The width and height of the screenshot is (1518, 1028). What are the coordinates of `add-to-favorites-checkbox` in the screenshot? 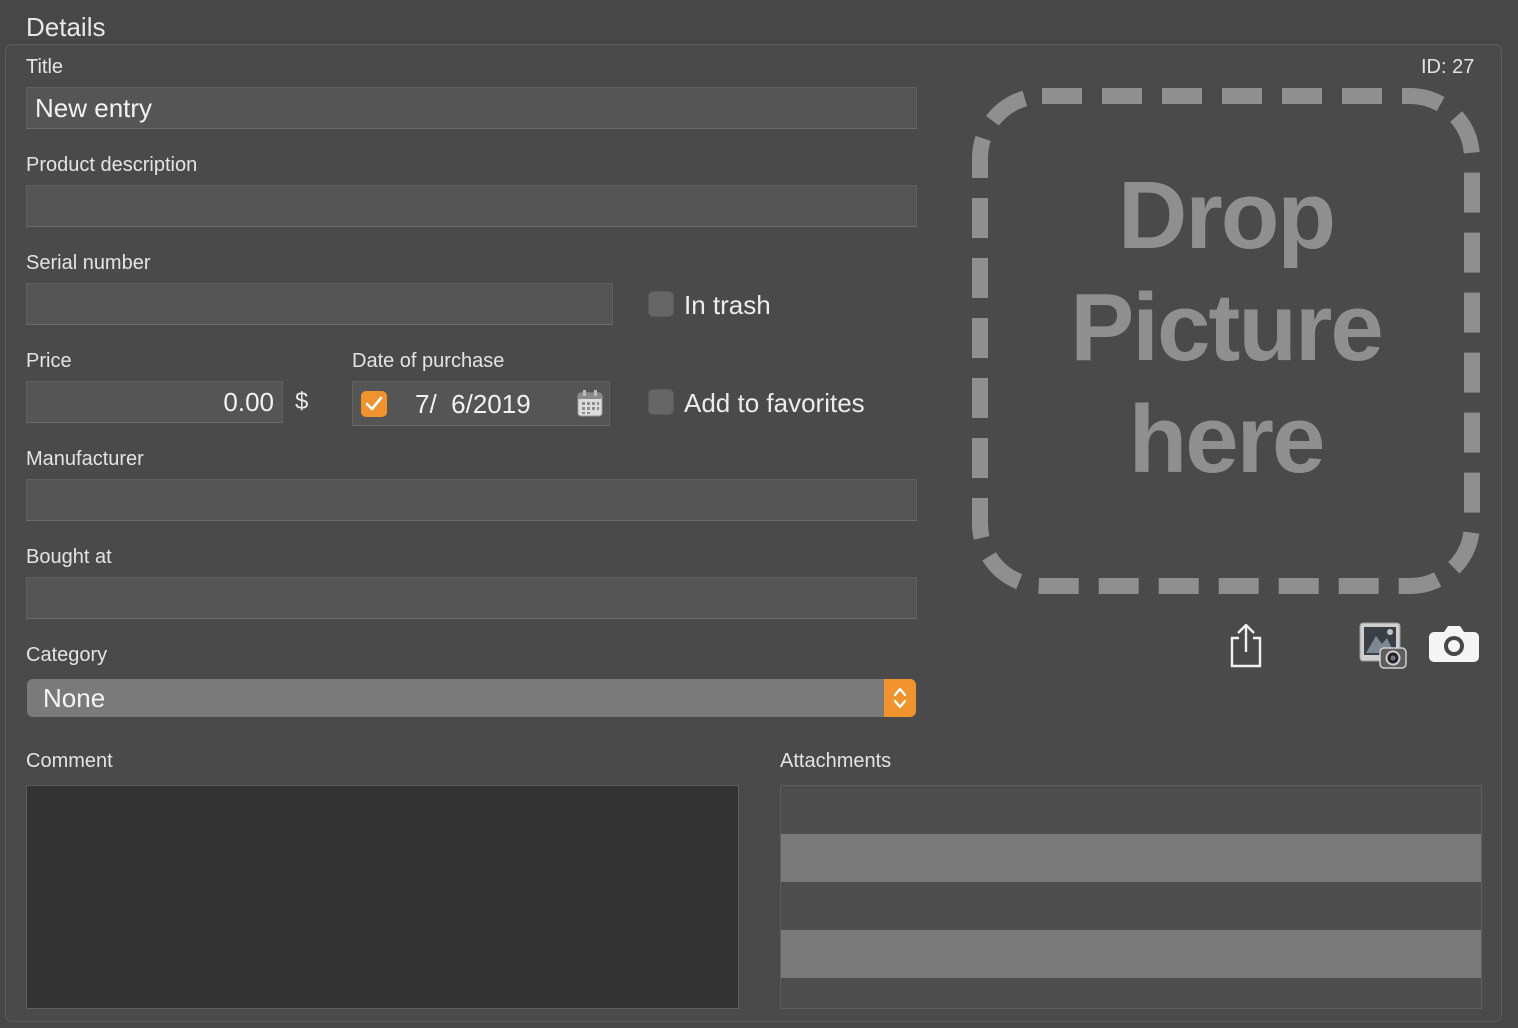 It's located at (661, 402).